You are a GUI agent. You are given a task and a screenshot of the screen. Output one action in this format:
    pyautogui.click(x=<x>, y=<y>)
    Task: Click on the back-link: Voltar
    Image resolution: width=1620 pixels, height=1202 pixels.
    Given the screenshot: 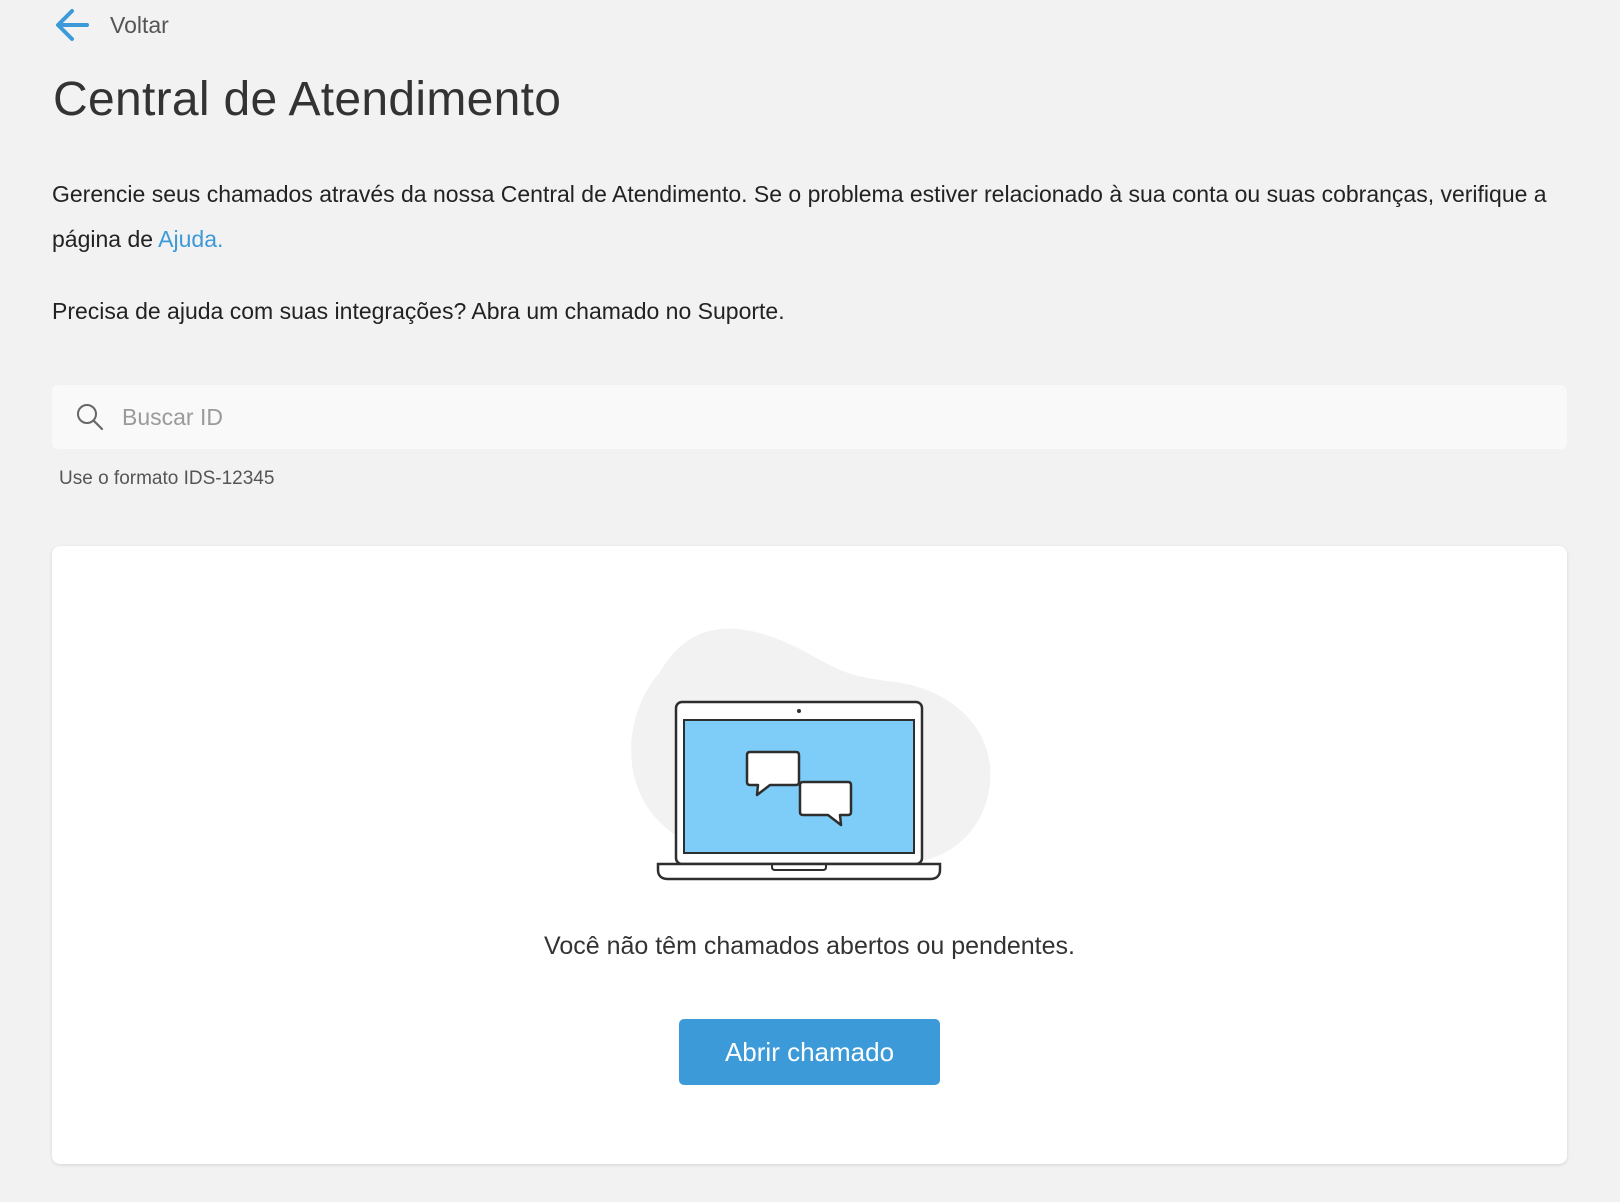 What is the action you would take?
    pyautogui.click(x=111, y=25)
    